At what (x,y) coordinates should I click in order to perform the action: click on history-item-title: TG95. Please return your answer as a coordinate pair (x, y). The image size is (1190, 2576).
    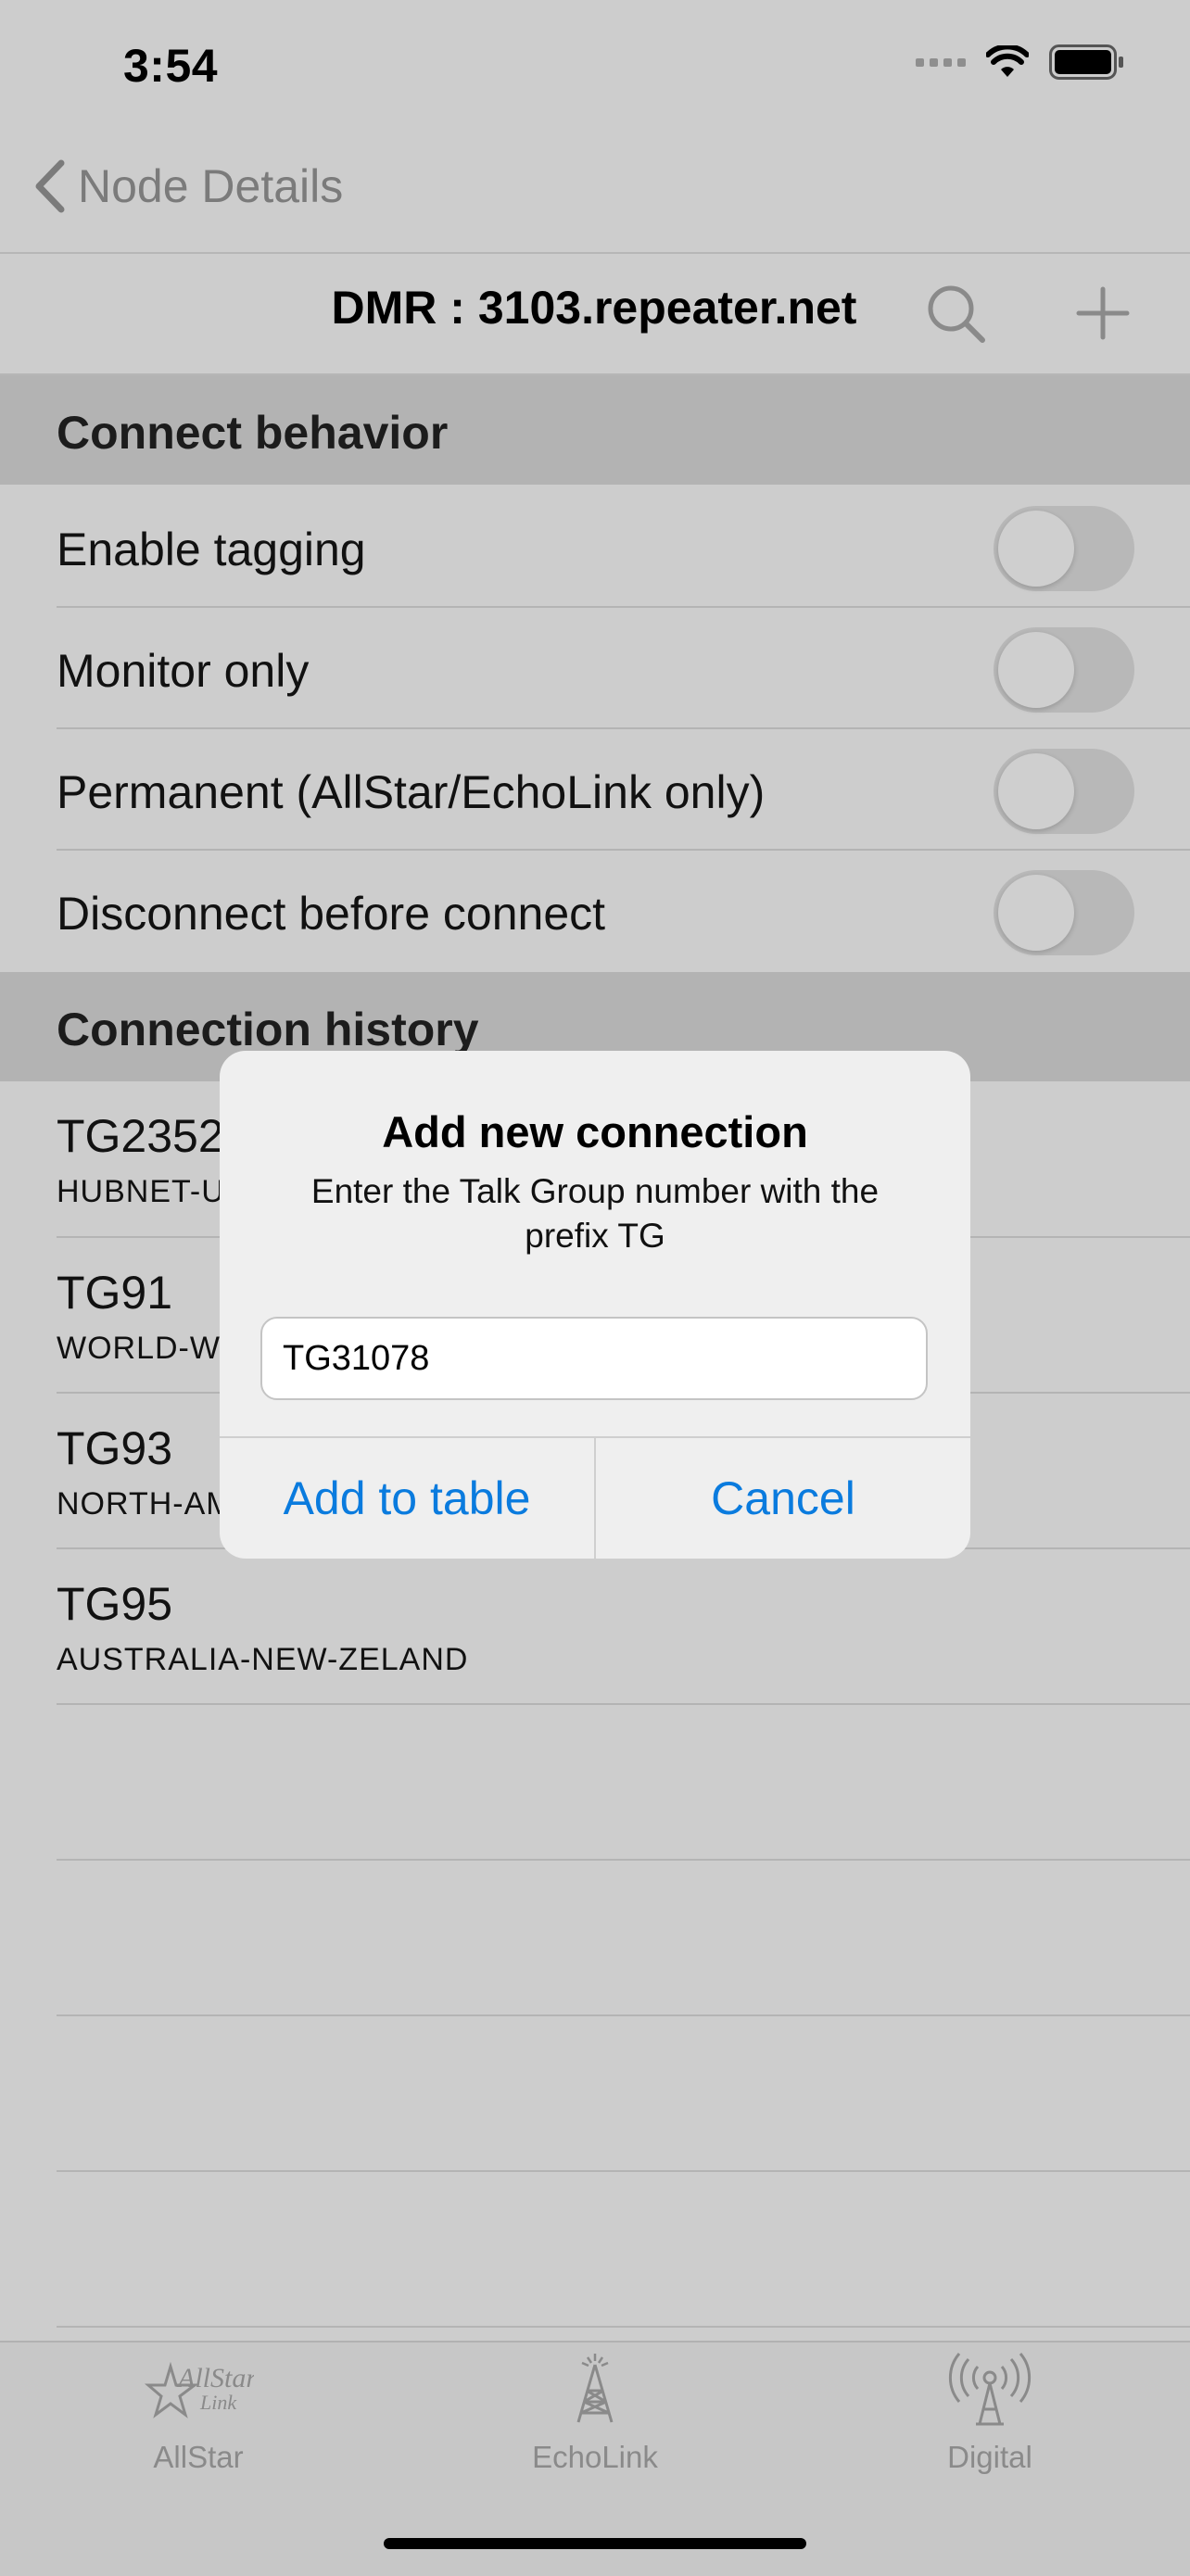
    Looking at the image, I should click on (115, 1604).